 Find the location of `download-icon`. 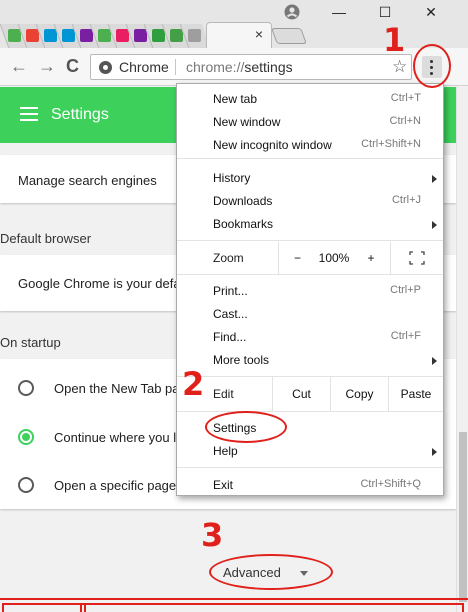

download-icon is located at coordinates (158, 35).